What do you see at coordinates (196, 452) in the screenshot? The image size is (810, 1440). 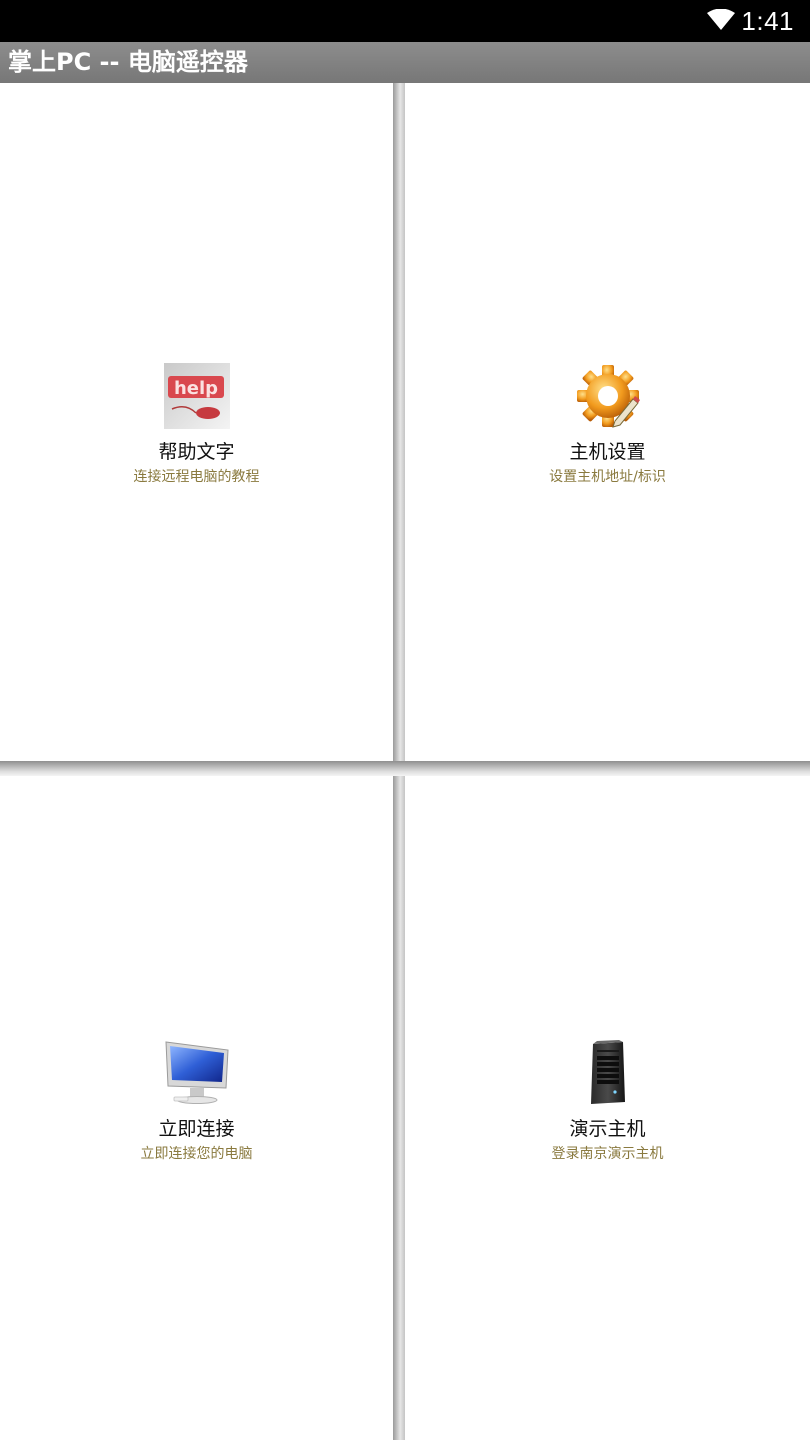 I see `tile-help-label: 帮助文字` at bounding box center [196, 452].